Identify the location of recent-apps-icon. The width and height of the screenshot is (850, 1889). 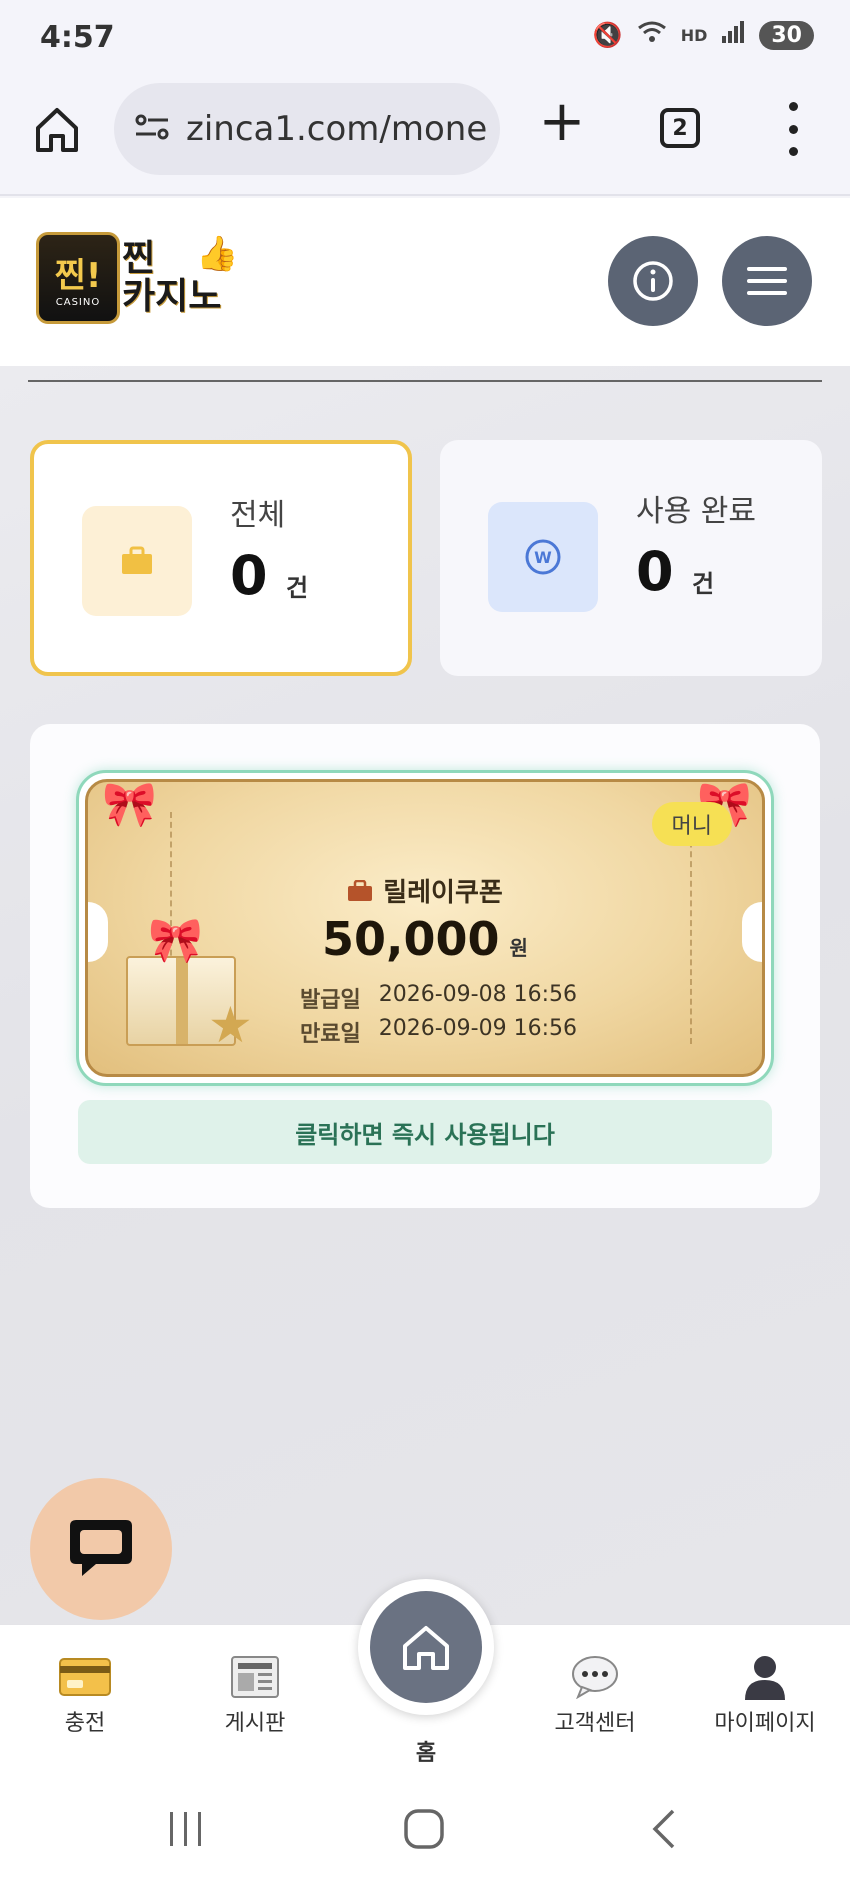
(185, 1829).